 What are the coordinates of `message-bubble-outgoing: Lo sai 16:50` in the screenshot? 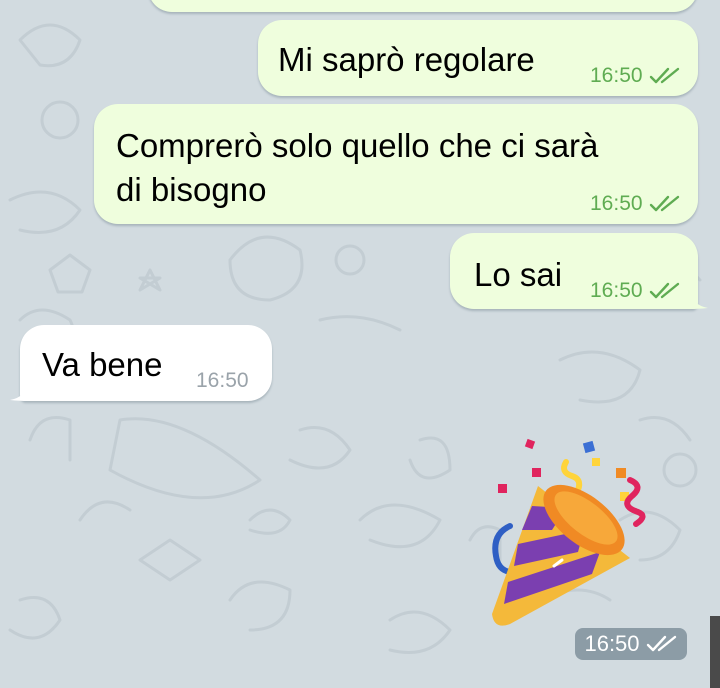 It's located at (574, 271).